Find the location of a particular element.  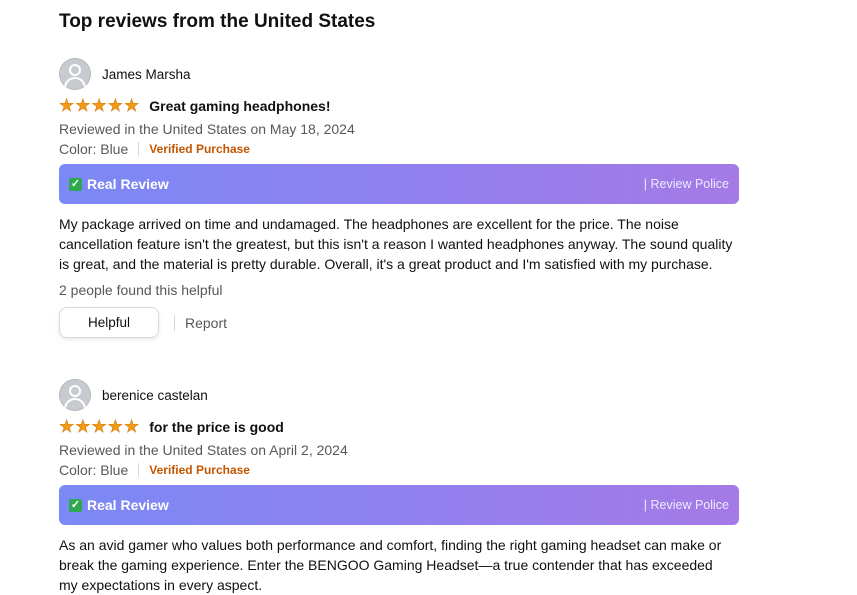

review-title: for the price is good is located at coordinates (216, 427).